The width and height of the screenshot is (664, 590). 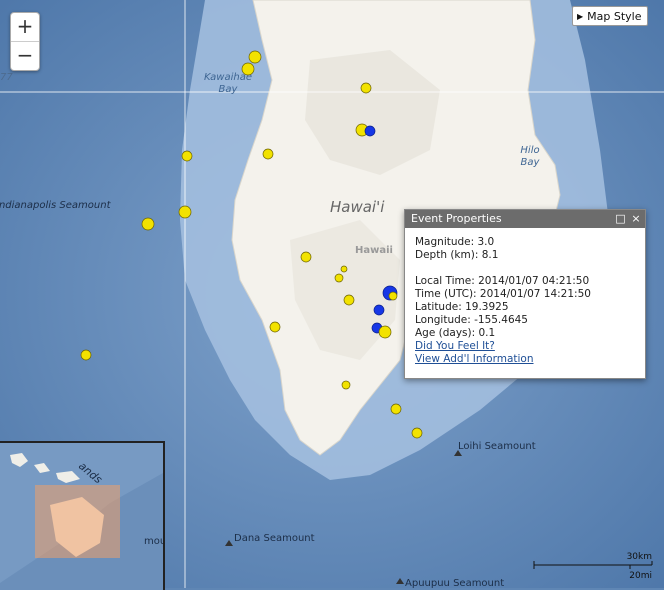 I want to click on inset-extent-box, so click(x=77, y=521).